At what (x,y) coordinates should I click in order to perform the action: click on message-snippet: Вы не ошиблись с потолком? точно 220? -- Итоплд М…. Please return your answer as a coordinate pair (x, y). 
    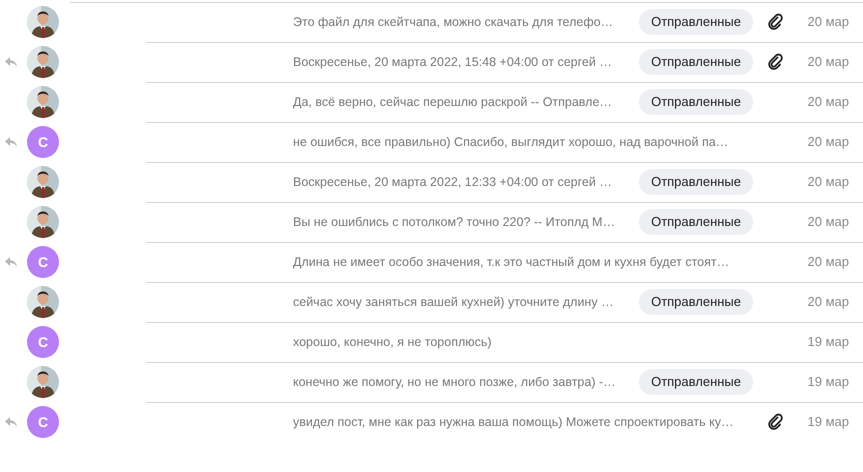
    Looking at the image, I should click on (454, 222).